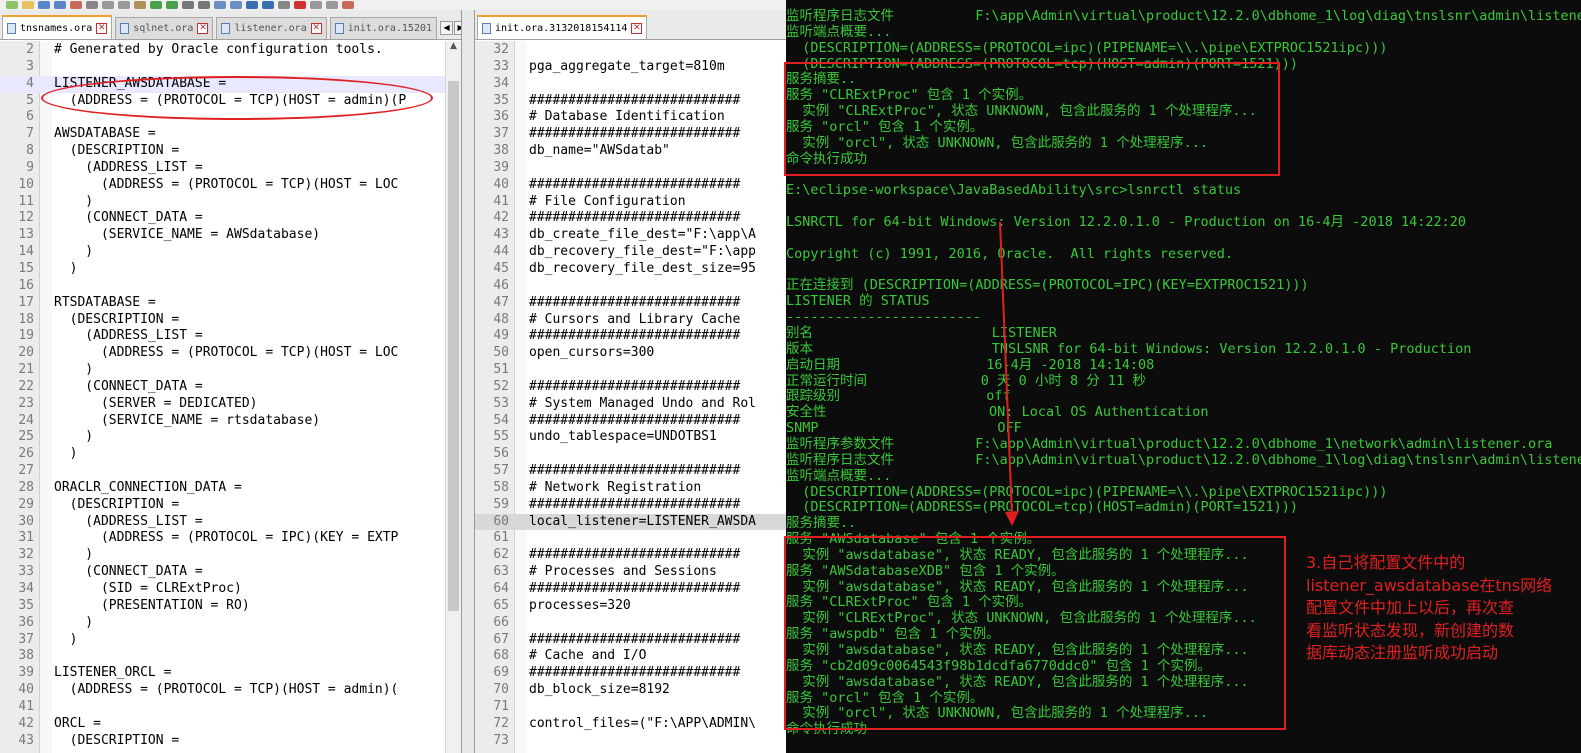  What do you see at coordinates (12, 5) in the screenshot?
I see `new-file-icon` at bounding box center [12, 5].